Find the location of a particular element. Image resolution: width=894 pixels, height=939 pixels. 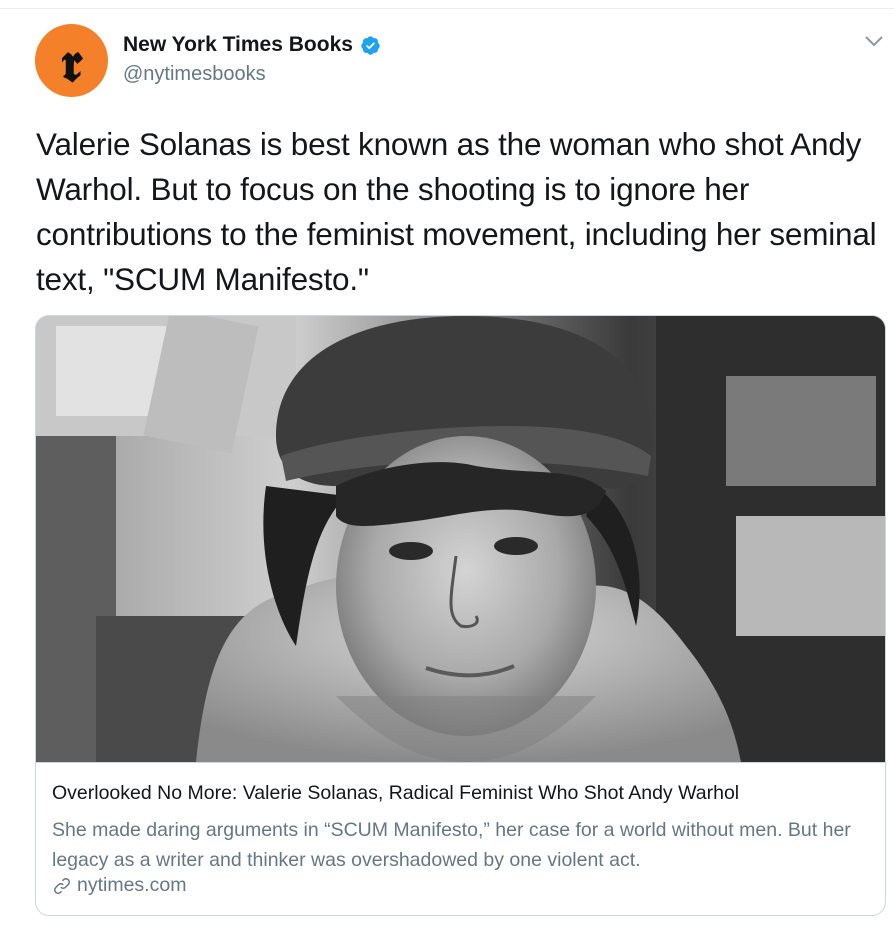

avatar: 𝖗 is located at coordinates (71, 60).